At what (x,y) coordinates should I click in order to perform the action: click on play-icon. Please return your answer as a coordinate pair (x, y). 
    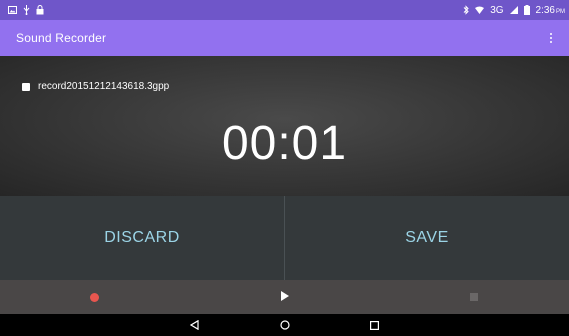
    Looking at the image, I should click on (284, 297).